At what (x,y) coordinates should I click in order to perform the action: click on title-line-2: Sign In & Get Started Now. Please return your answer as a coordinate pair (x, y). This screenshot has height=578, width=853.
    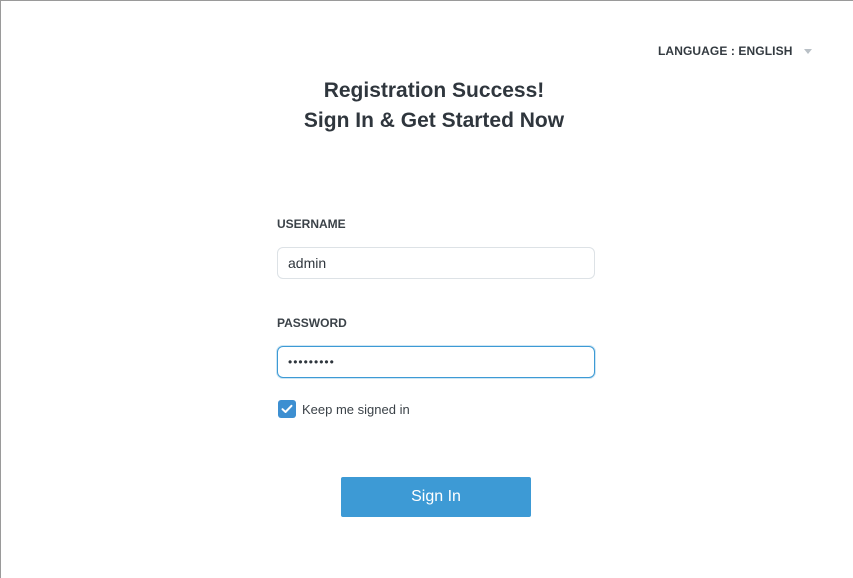
    Looking at the image, I should click on (434, 120).